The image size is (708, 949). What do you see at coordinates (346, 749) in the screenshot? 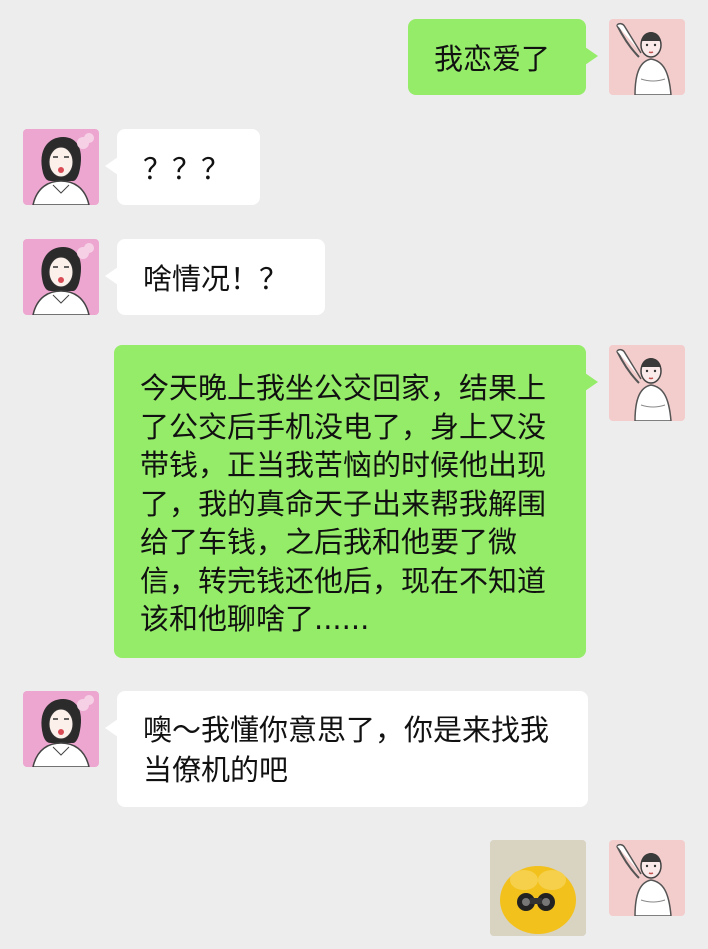
I see `message-bubble-friend: 噢～我懂你意思了，你是来找我当僚机的吧` at bounding box center [346, 749].